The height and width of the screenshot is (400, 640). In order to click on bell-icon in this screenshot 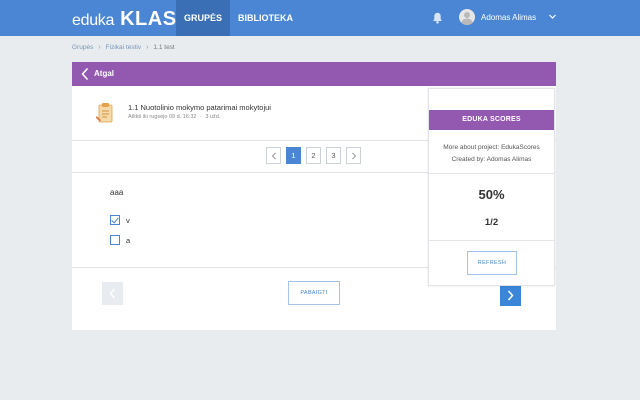, I will do `click(437, 18)`.